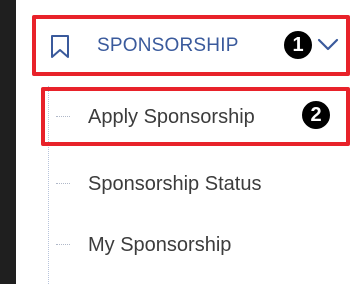  What do you see at coordinates (316, 115) in the screenshot?
I see `annotation-badge-2: 2` at bounding box center [316, 115].